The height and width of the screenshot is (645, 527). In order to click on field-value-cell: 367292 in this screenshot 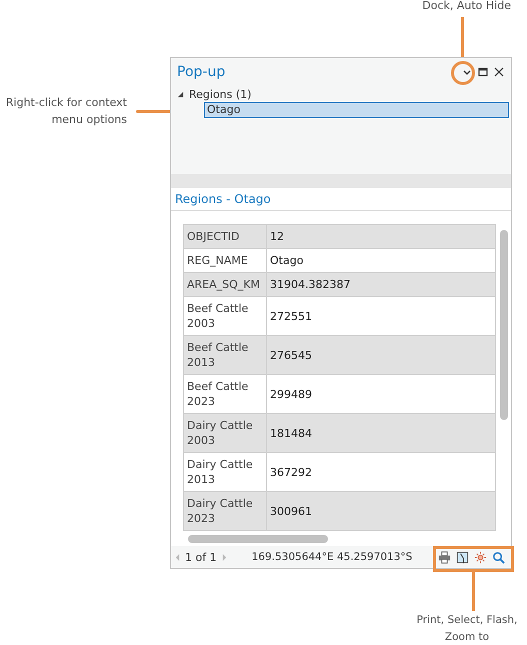, I will do `click(381, 472)`.